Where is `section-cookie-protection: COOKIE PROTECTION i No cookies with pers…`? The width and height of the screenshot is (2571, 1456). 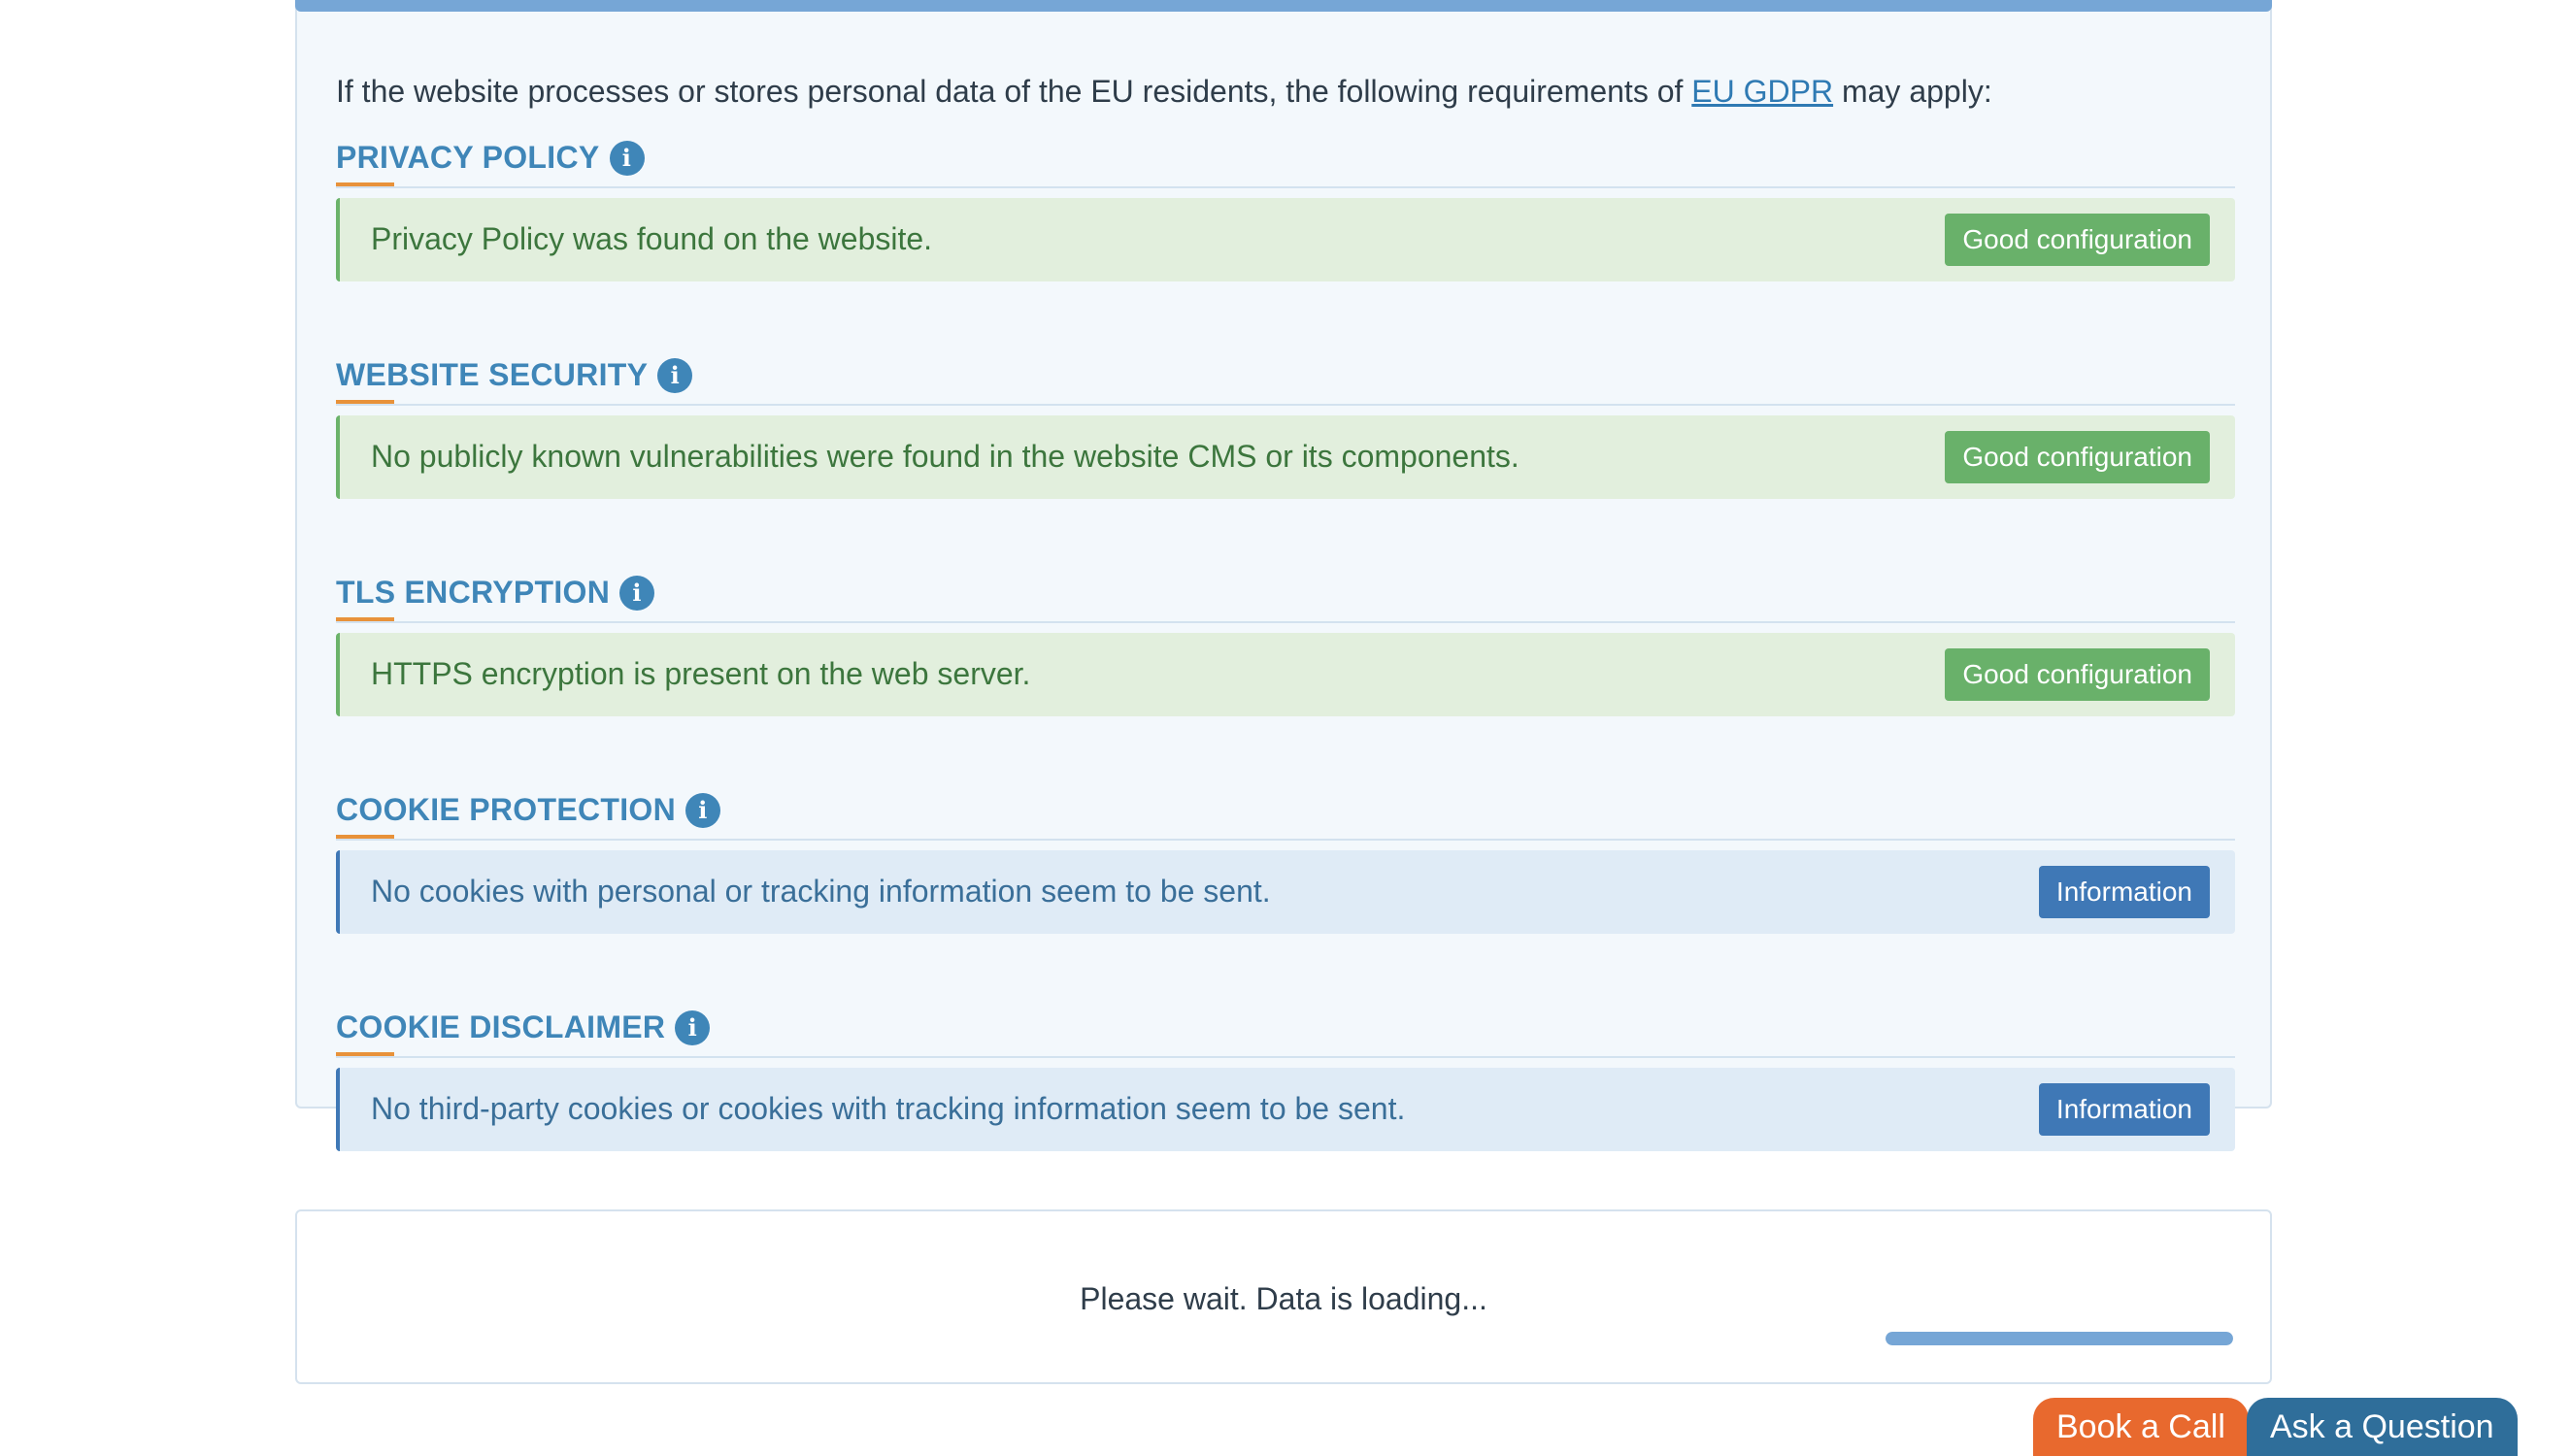
section-cookie-protection: COOKIE PROTECTION i No cookies with pers… is located at coordinates (1285, 863).